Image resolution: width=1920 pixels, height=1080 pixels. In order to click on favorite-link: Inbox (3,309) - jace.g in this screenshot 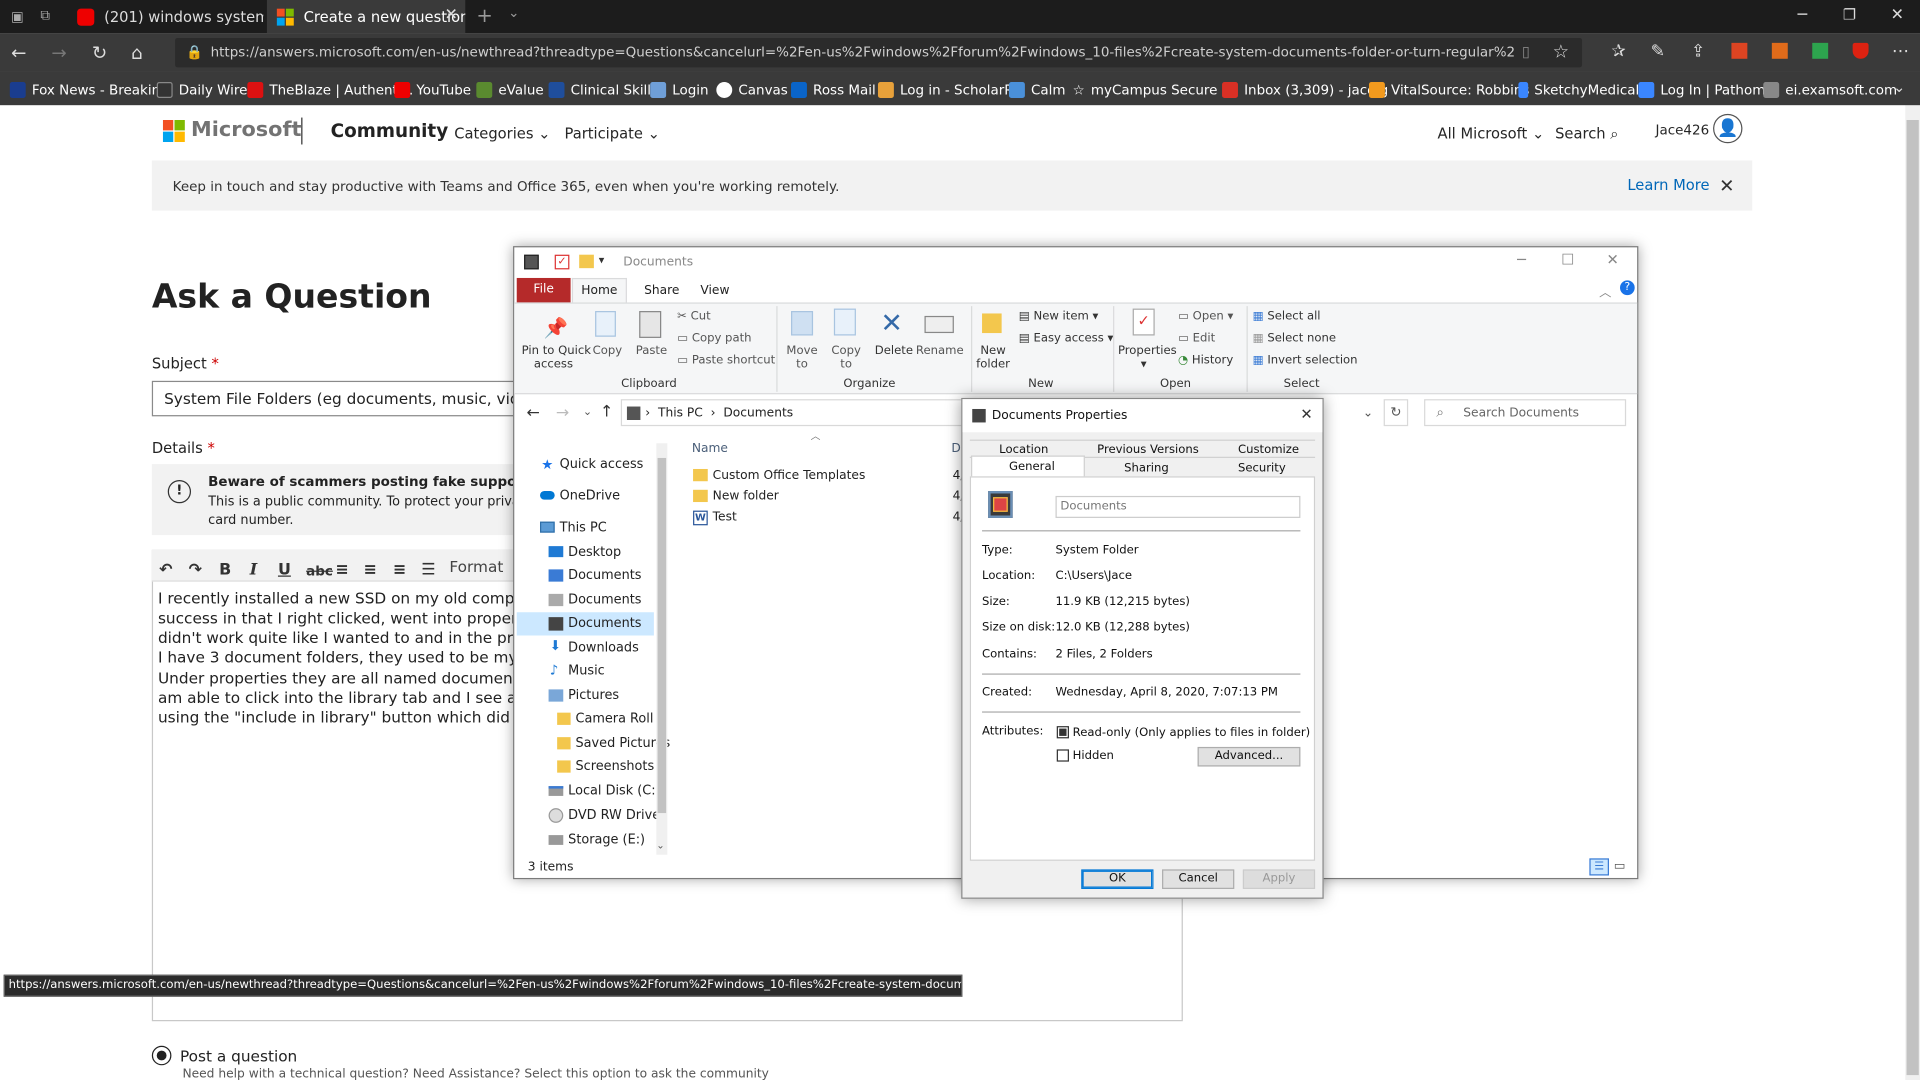, I will do `click(1305, 90)`.